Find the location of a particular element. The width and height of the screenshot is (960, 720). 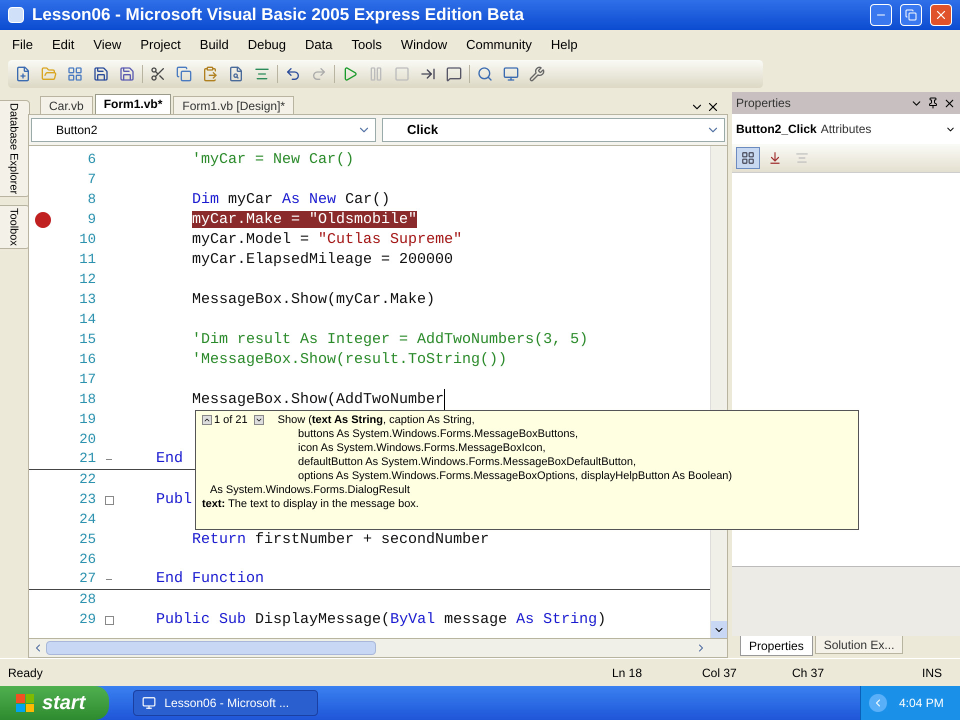

clock: 4:04 PM is located at coordinates (921, 703).